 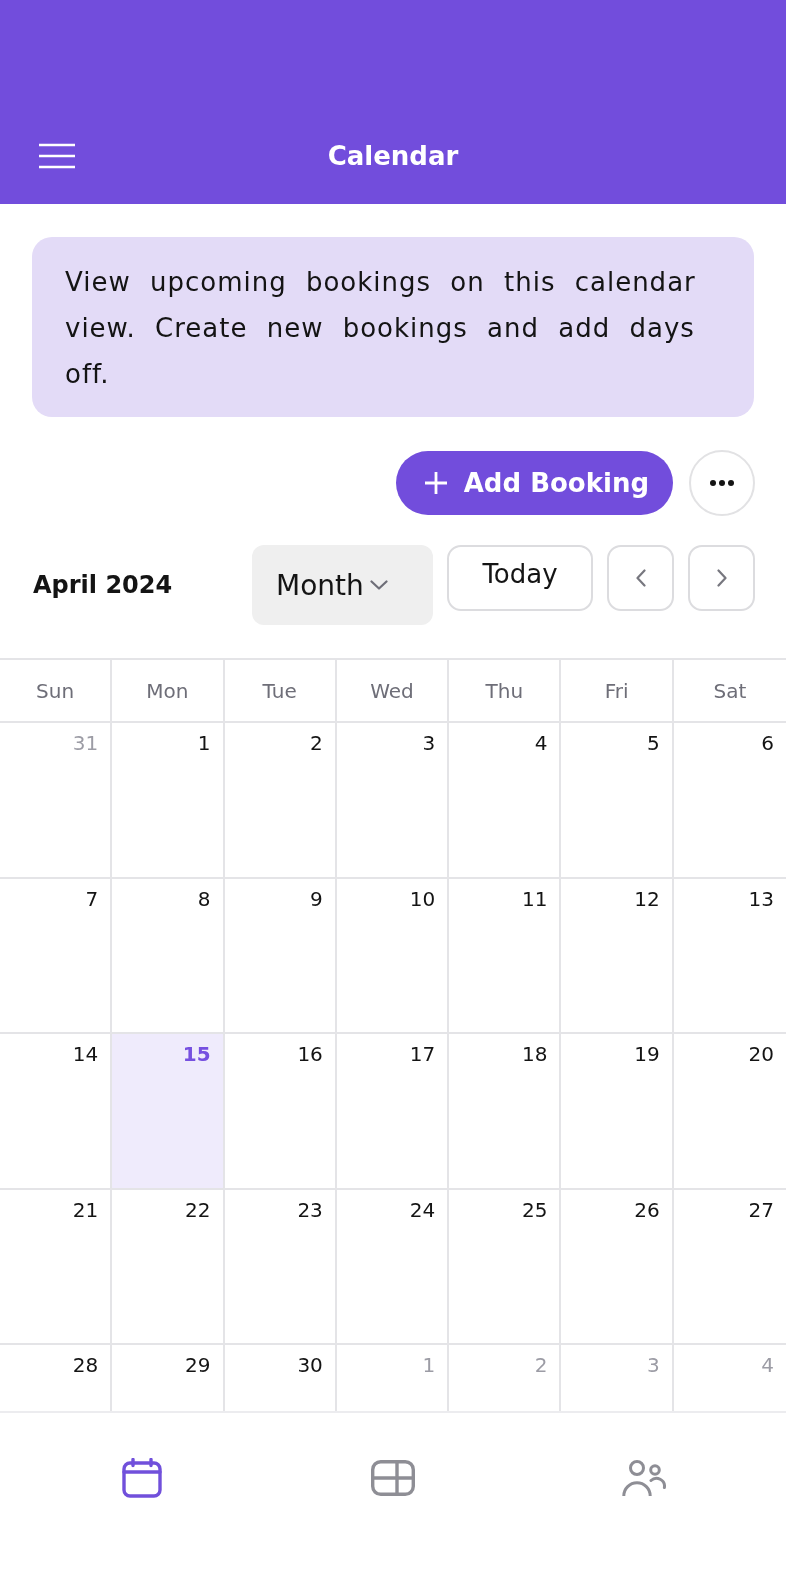 What do you see at coordinates (310, 1365) in the screenshot?
I see `day-number: 30` at bounding box center [310, 1365].